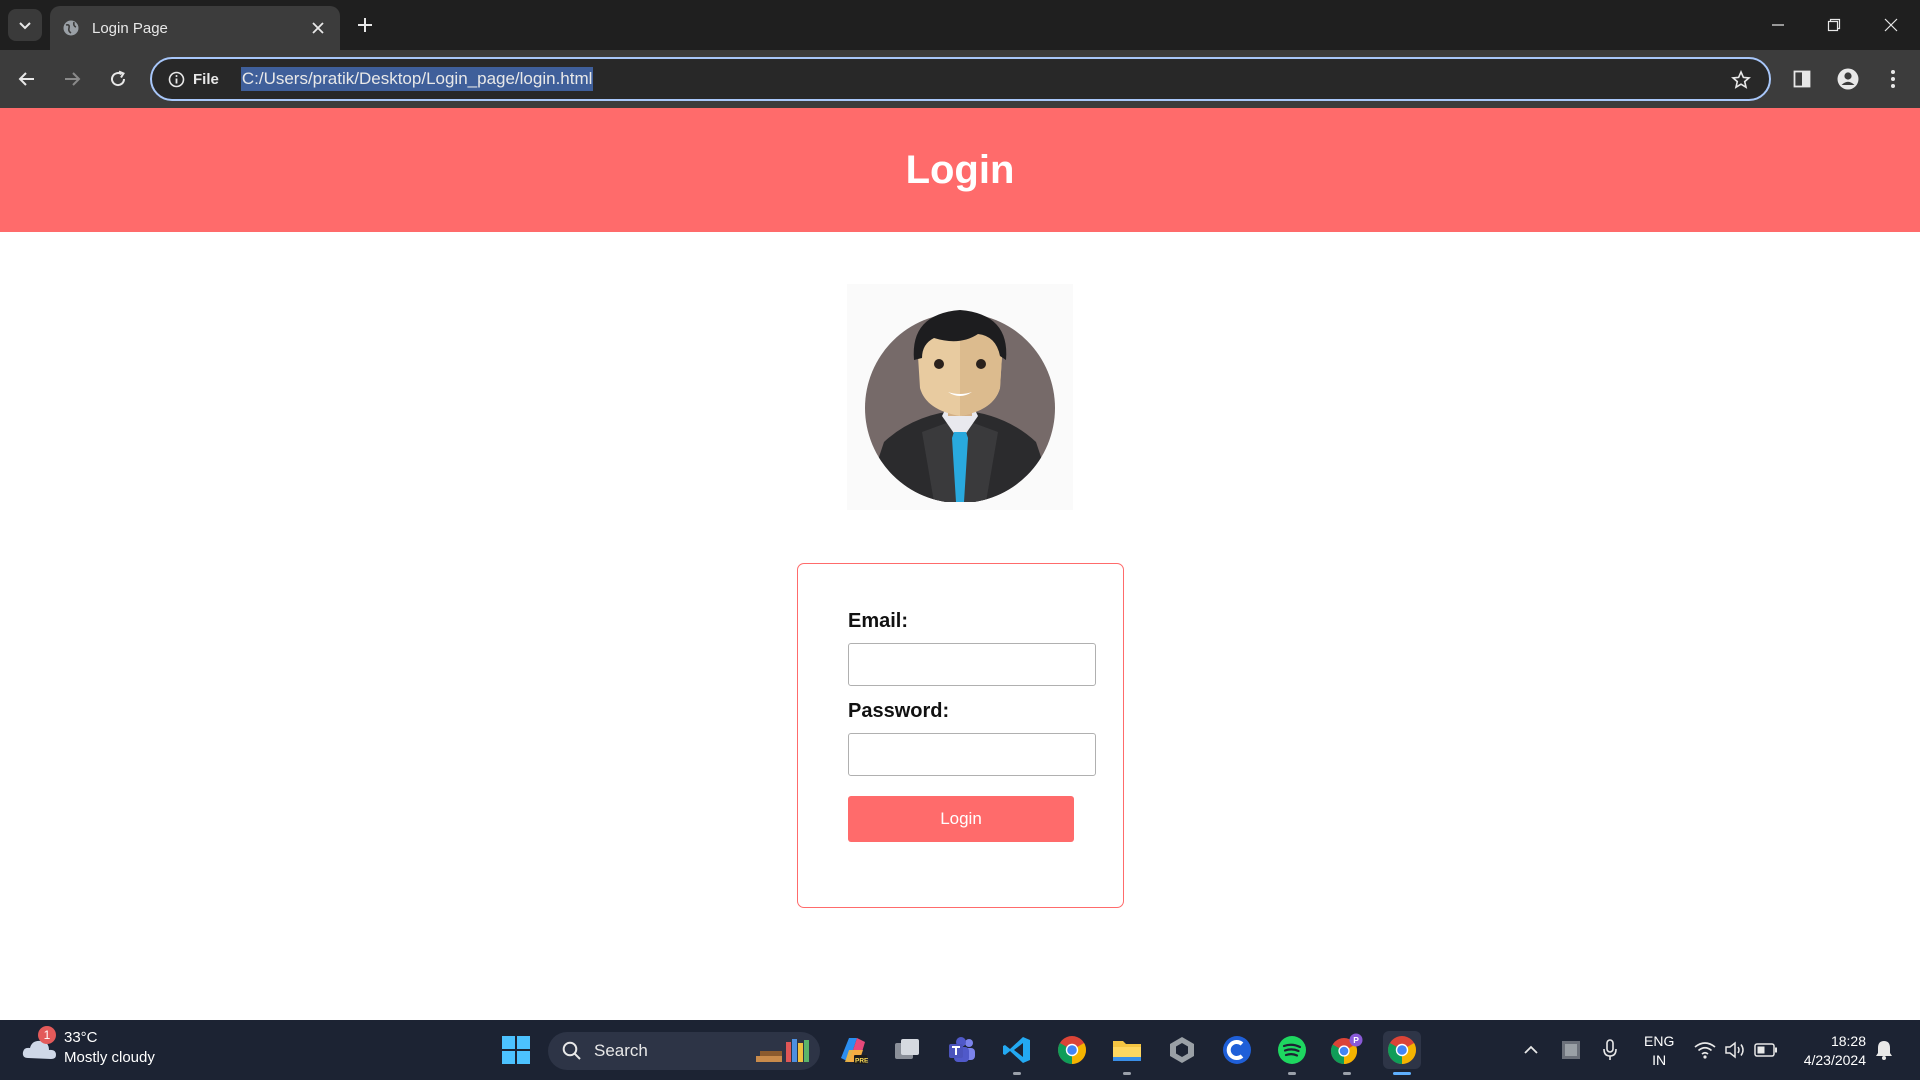 Image resolution: width=1920 pixels, height=1080 pixels. Describe the element at coordinates (960, 406) in the screenshot. I see `businessman-avatar-icon` at that location.